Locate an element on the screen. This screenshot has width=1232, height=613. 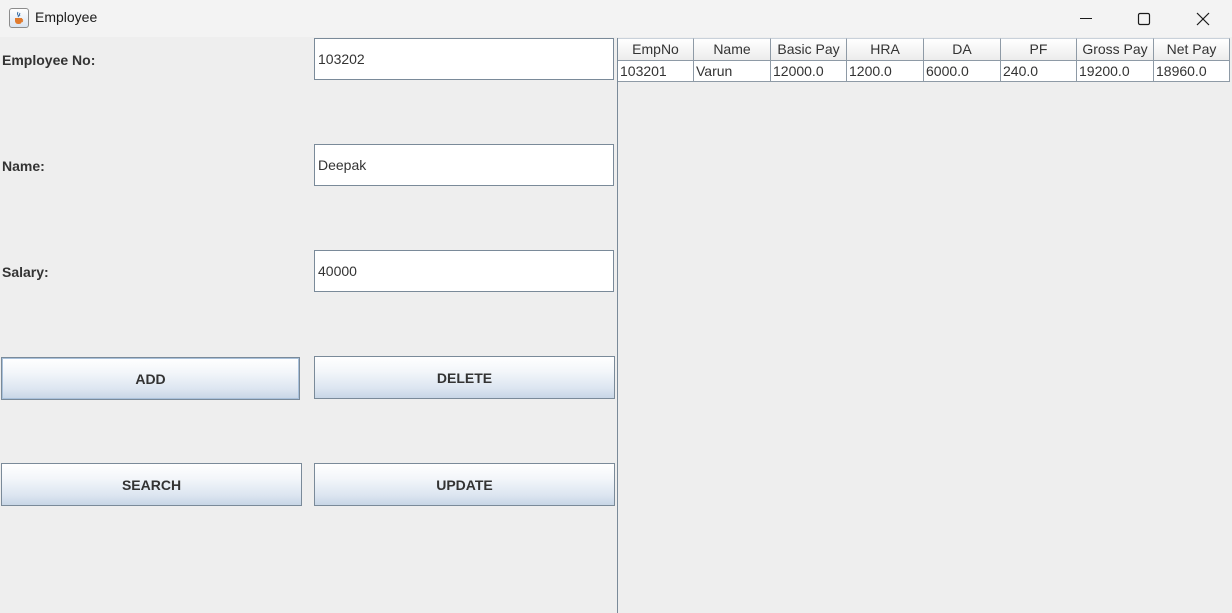
table-cell-da: 6000.0 is located at coordinates (962, 71).